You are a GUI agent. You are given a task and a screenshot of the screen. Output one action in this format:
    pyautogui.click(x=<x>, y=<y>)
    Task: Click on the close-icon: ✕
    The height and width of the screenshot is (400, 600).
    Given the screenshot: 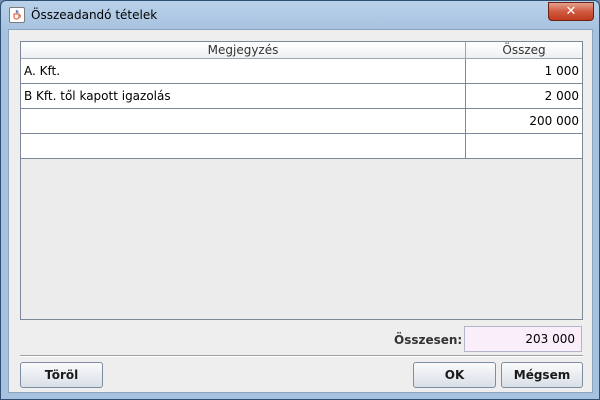 What is the action you would take?
    pyautogui.click(x=571, y=11)
    